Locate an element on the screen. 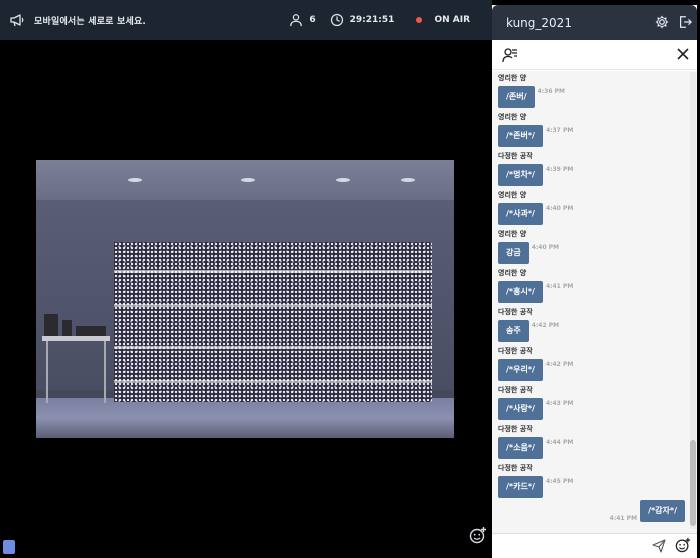 The image size is (700, 558). message-time: 4:36 PM is located at coordinates (551, 91).